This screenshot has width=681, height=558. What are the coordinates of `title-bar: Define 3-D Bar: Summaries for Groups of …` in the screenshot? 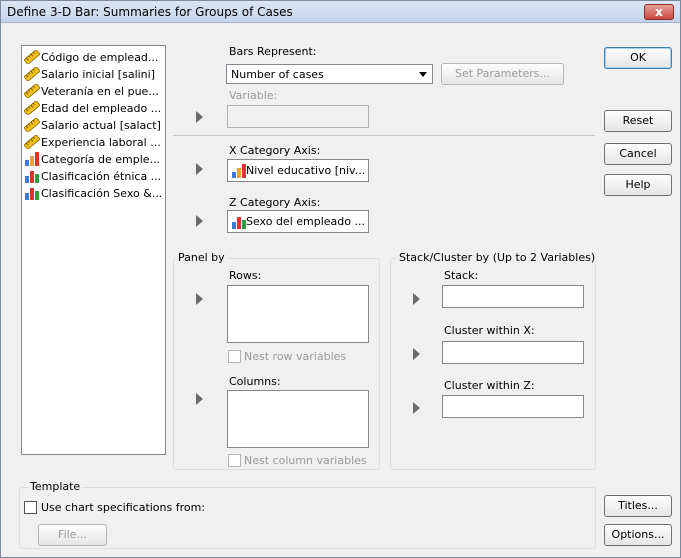 It's located at (340, 12).